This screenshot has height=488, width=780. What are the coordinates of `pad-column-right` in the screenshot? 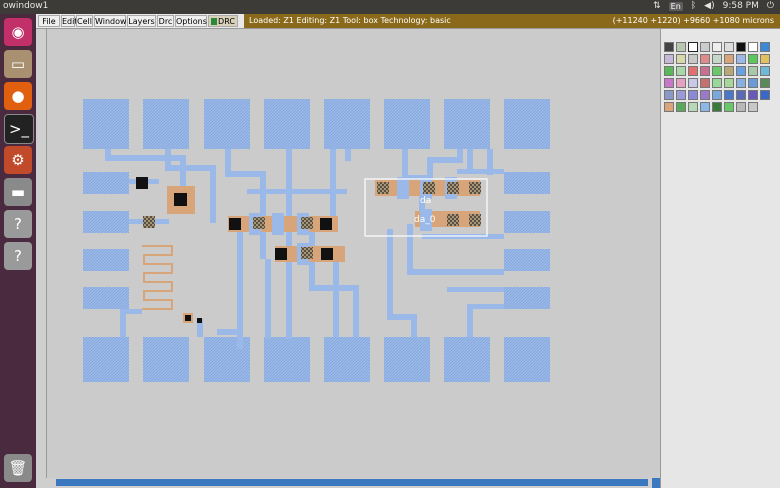 It's located at (527, 240).